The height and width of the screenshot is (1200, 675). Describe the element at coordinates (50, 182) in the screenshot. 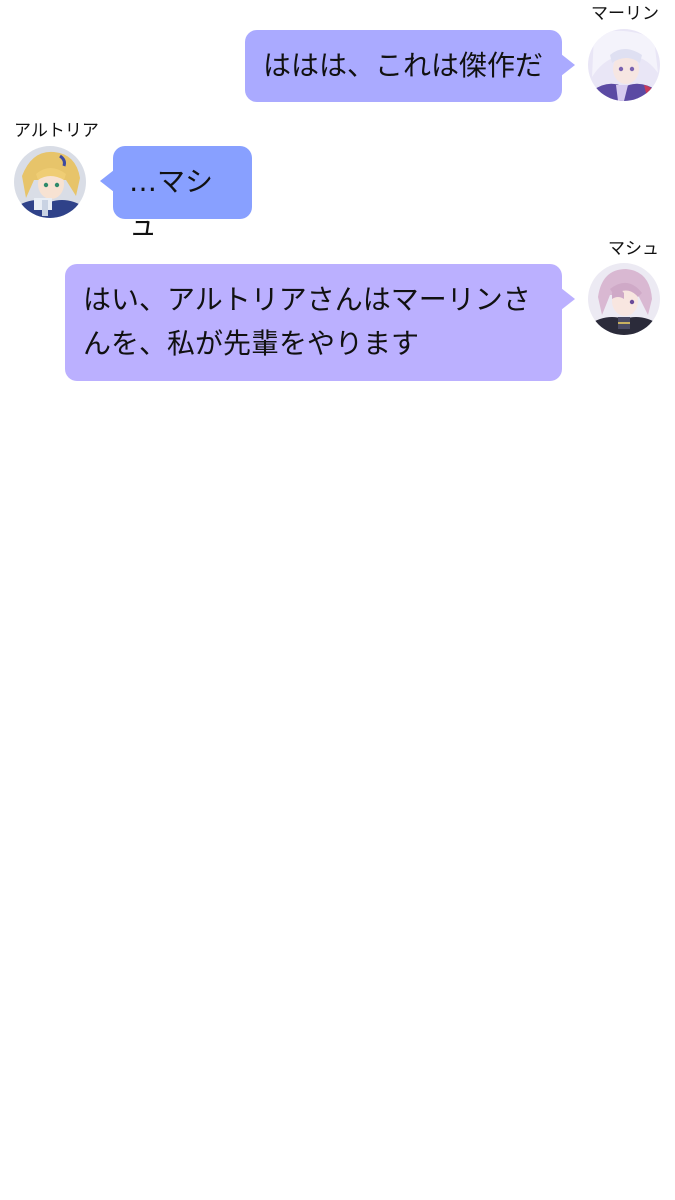

I see `artoria-avatar-icon` at that location.